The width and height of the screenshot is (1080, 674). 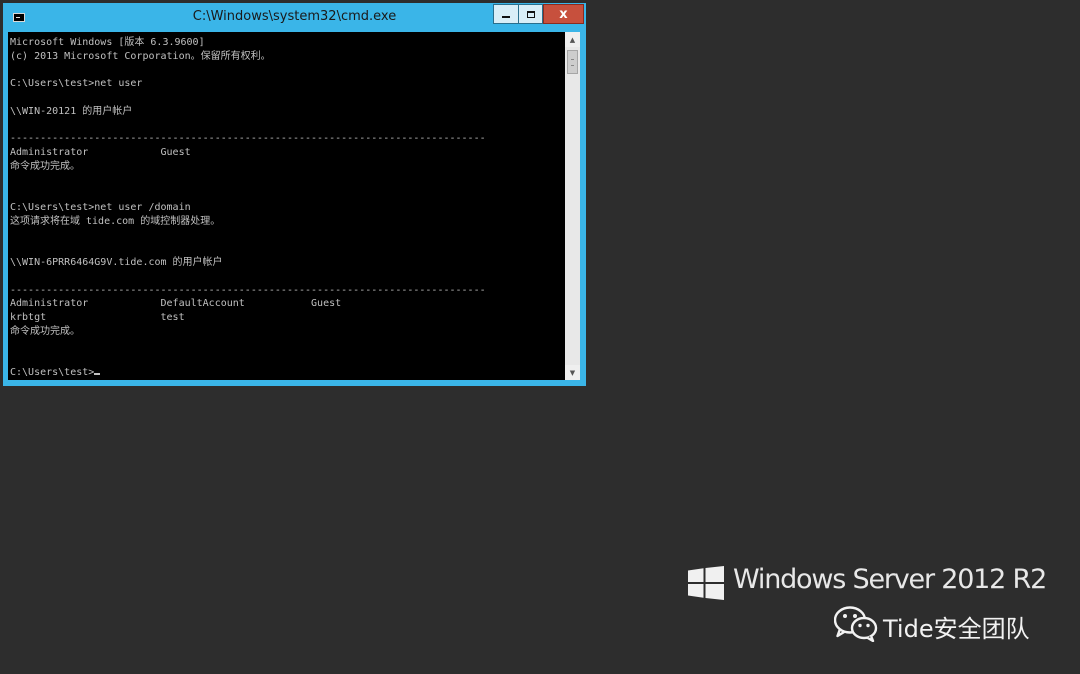 I want to click on windows-logo-icon, so click(x=706, y=583).